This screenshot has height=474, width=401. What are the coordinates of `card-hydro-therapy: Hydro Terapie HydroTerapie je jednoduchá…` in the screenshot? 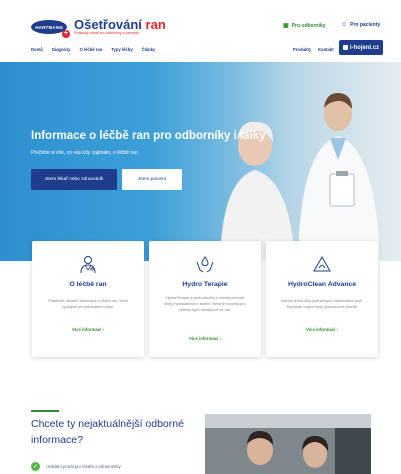 It's located at (205, 299).